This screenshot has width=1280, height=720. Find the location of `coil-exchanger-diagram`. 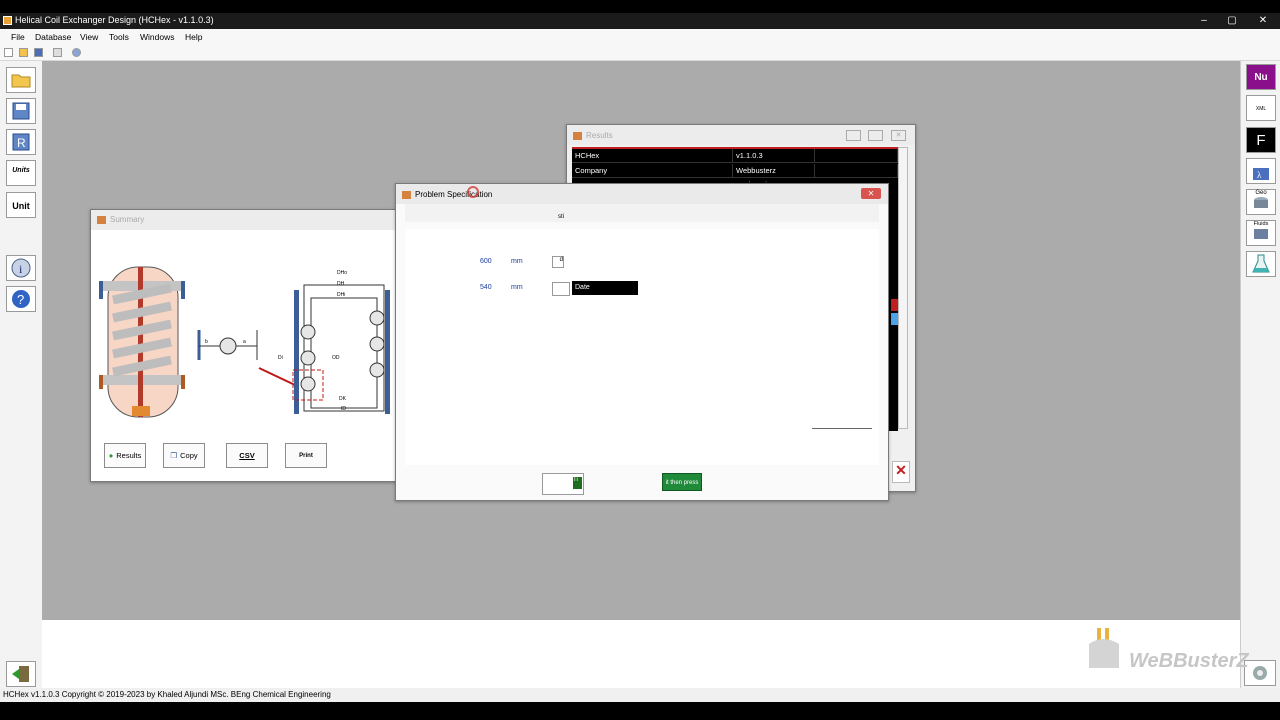

coil-exchanger-diagram is located at coordinates (244, 342).